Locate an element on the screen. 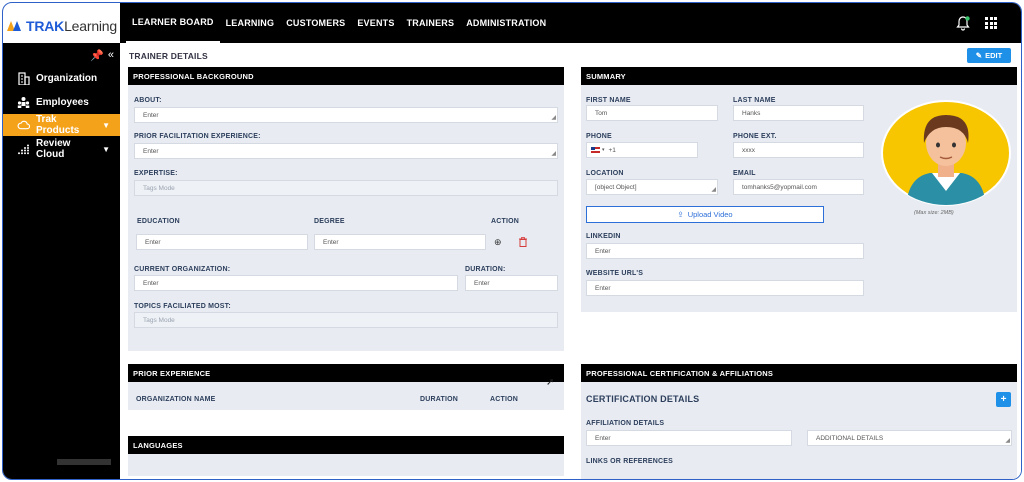 The image size is (1024, 482). phone-ext-value: xxxx is located at coordinates (748, 150).